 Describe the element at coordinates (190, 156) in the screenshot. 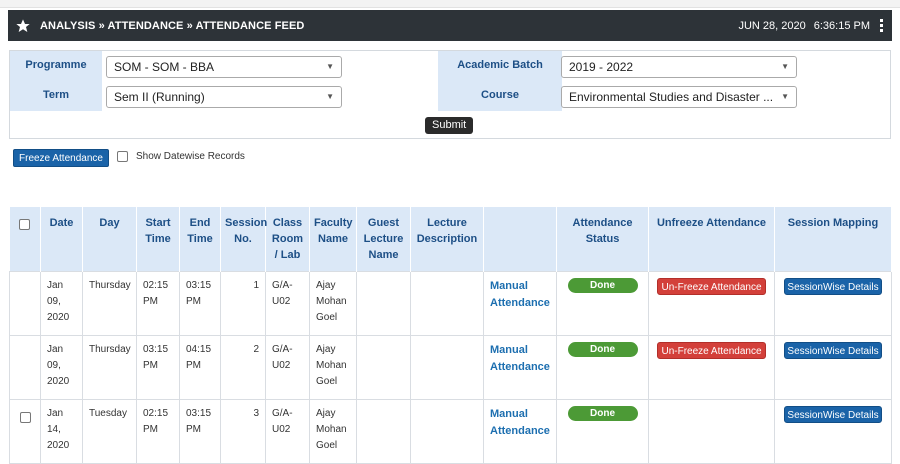

I see `show-datewise-label: Show Datewise Records` at that location.